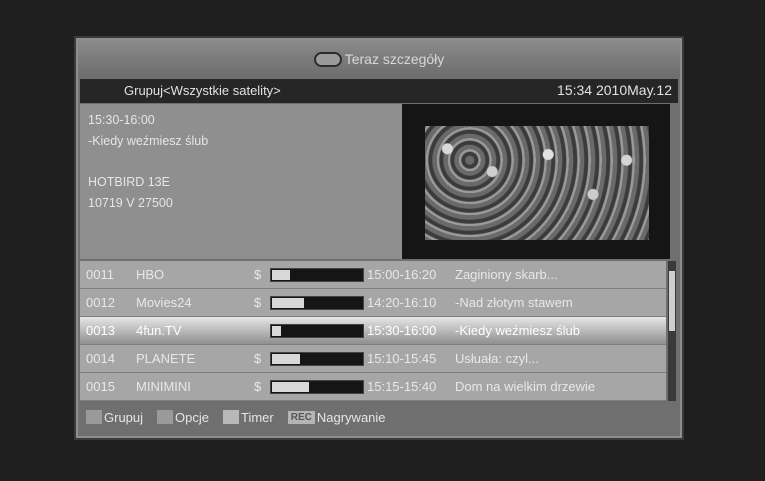 The image size is (765, 481). I want to click on program-time: 14:20-16:10, so click(402, 302).